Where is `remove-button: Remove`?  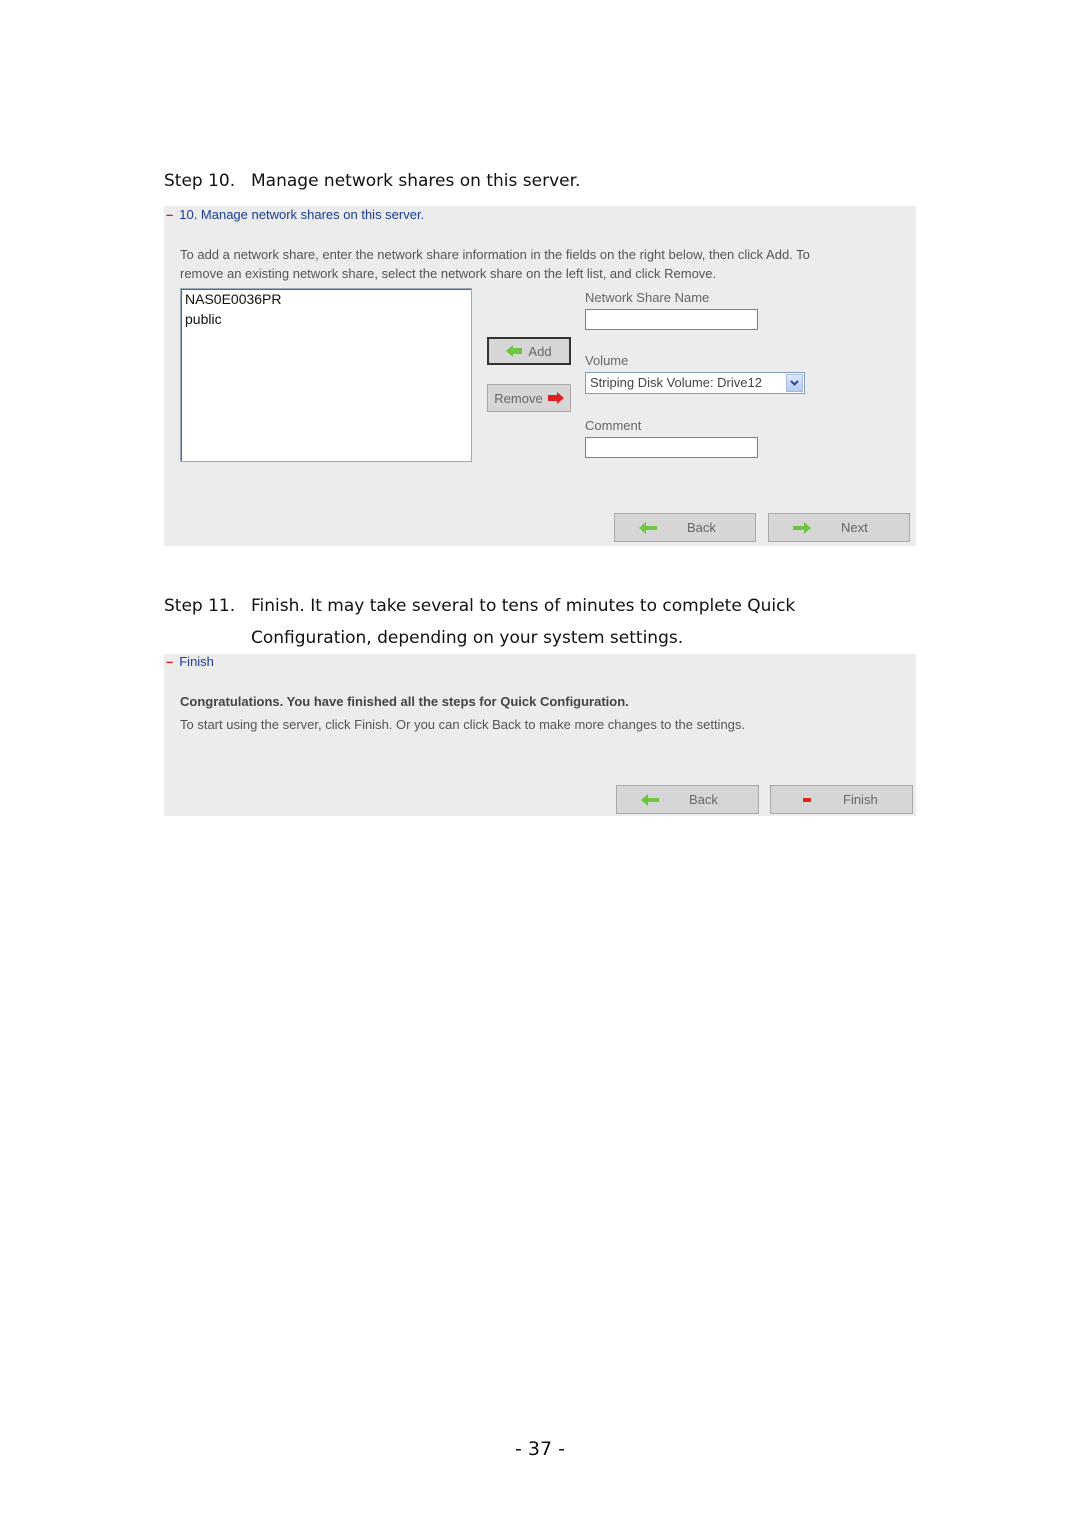 remove-button: Remove is located at coordinates (529, 398).